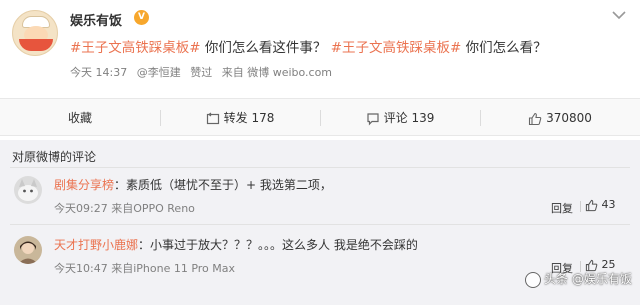 This screenshot has height=305, width=640. Describe the element at coordinates (153, 208) in the screenshot. I see `comment-source: 来自OPPO Reno` at that location.